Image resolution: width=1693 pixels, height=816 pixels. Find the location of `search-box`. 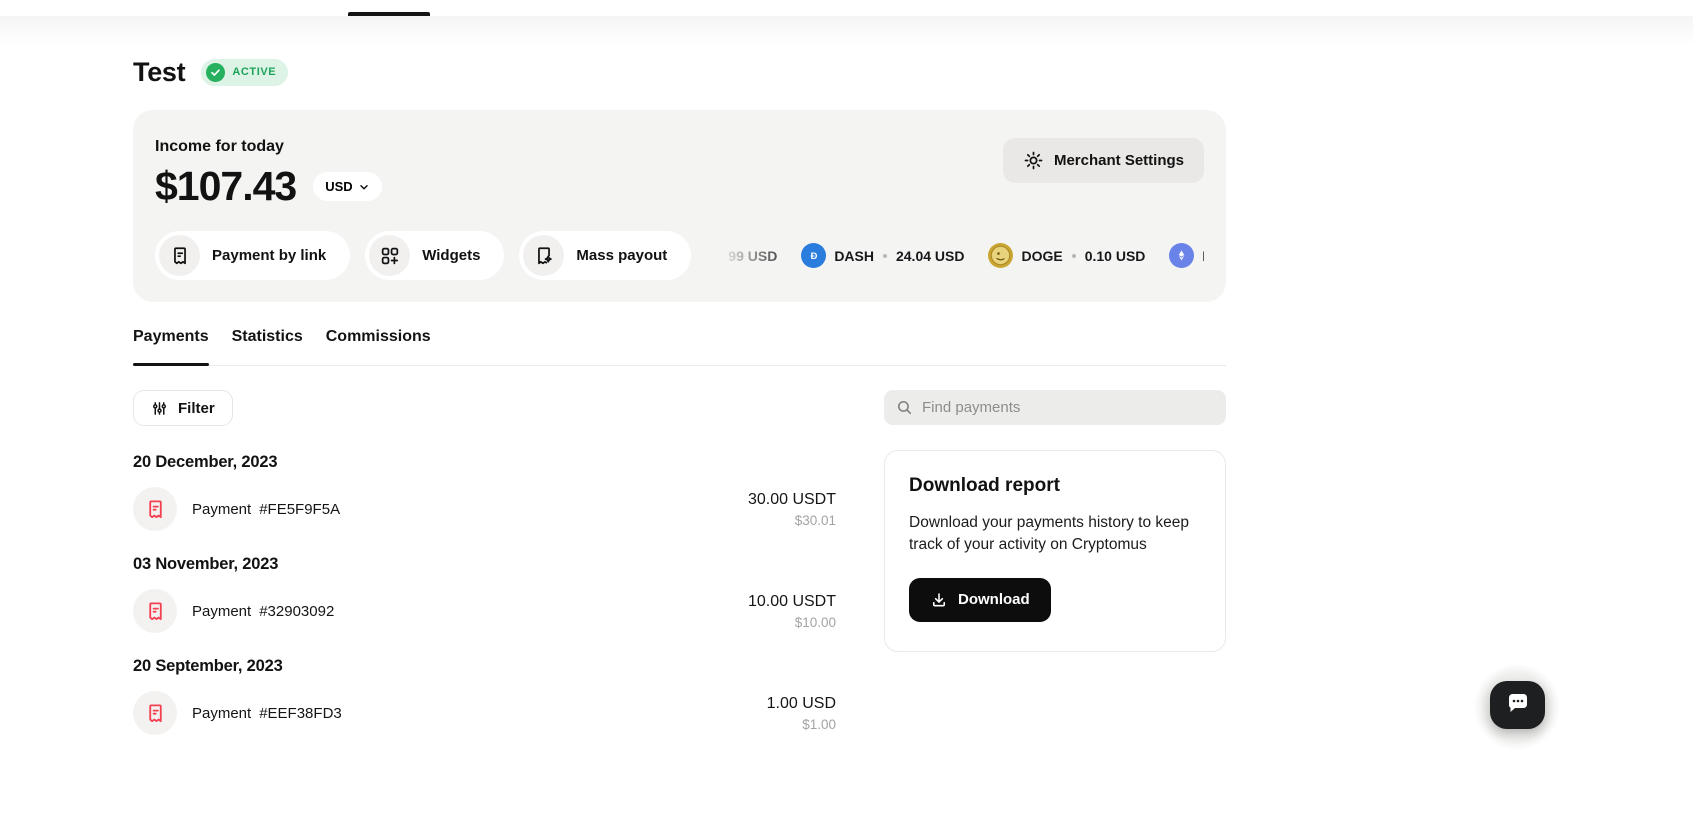

search-box is located at coordinates (1055, 407).